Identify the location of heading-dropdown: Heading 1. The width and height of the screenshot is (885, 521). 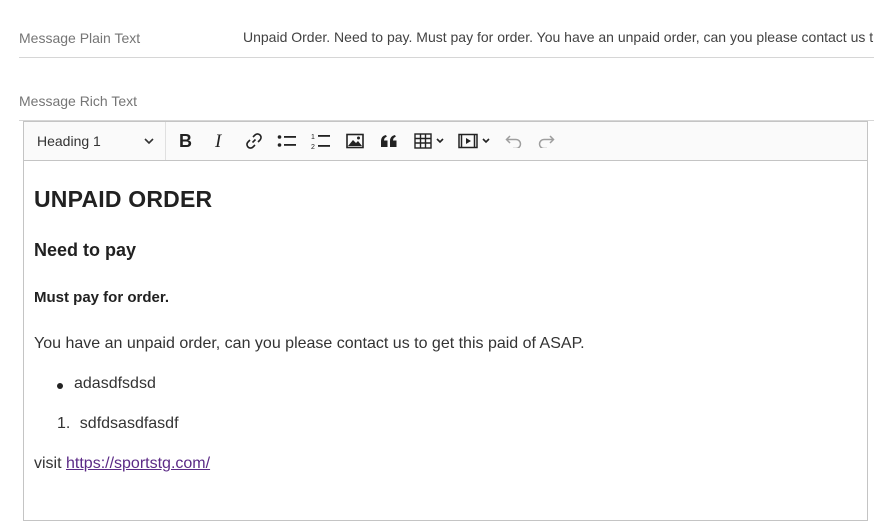
(95, 141).